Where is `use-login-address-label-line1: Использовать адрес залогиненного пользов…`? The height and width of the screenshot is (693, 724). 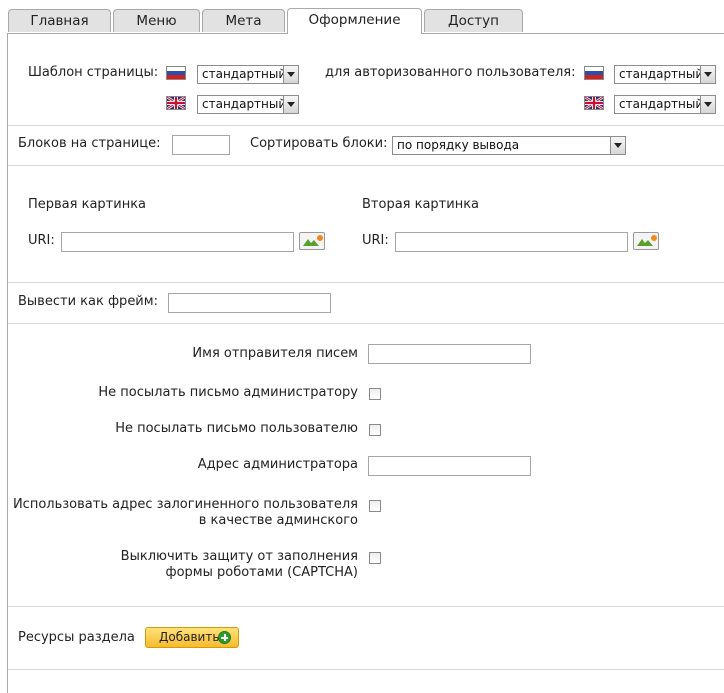
use-login-address-label-line1: Использовать адрес залогиненного пользов… is located at coordinates (185, 504).